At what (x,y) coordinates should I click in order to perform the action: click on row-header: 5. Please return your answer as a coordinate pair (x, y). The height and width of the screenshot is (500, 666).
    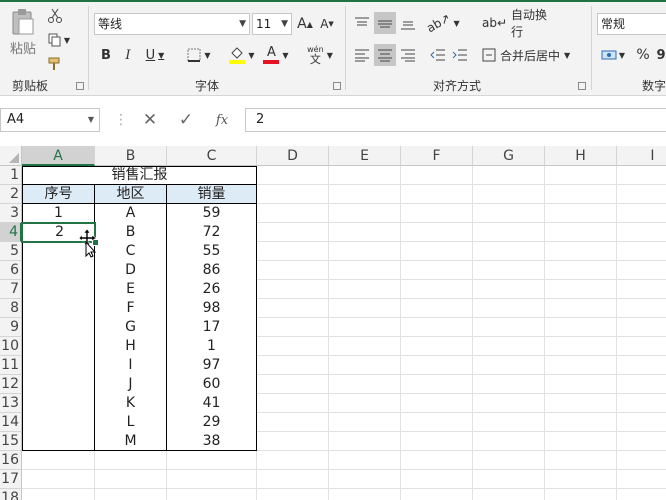
    Looking at the image, I should click on (11, 251).